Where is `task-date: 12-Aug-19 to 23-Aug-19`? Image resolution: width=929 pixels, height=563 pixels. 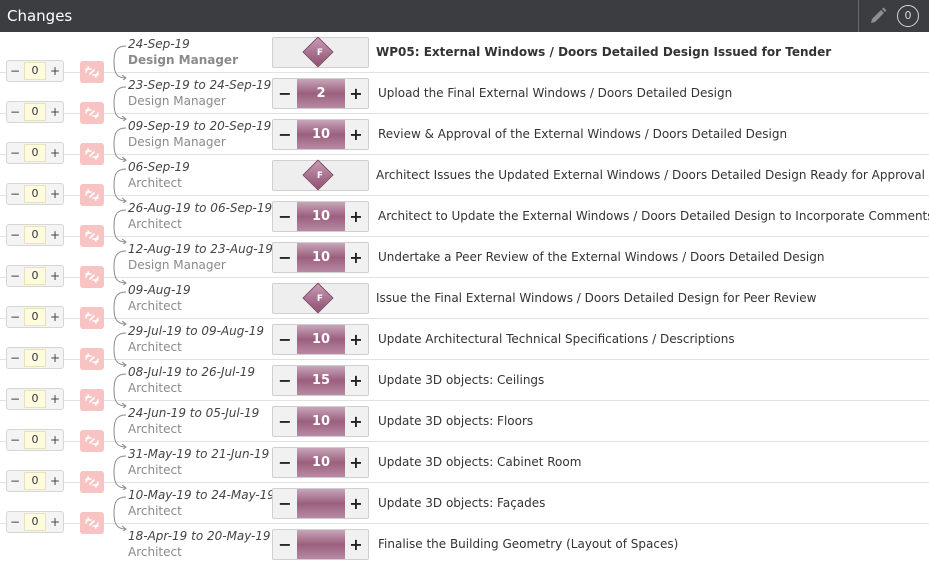
task-date: 12-Aug-19 to 23-Aug-19 is located at coordinates (200, 249).